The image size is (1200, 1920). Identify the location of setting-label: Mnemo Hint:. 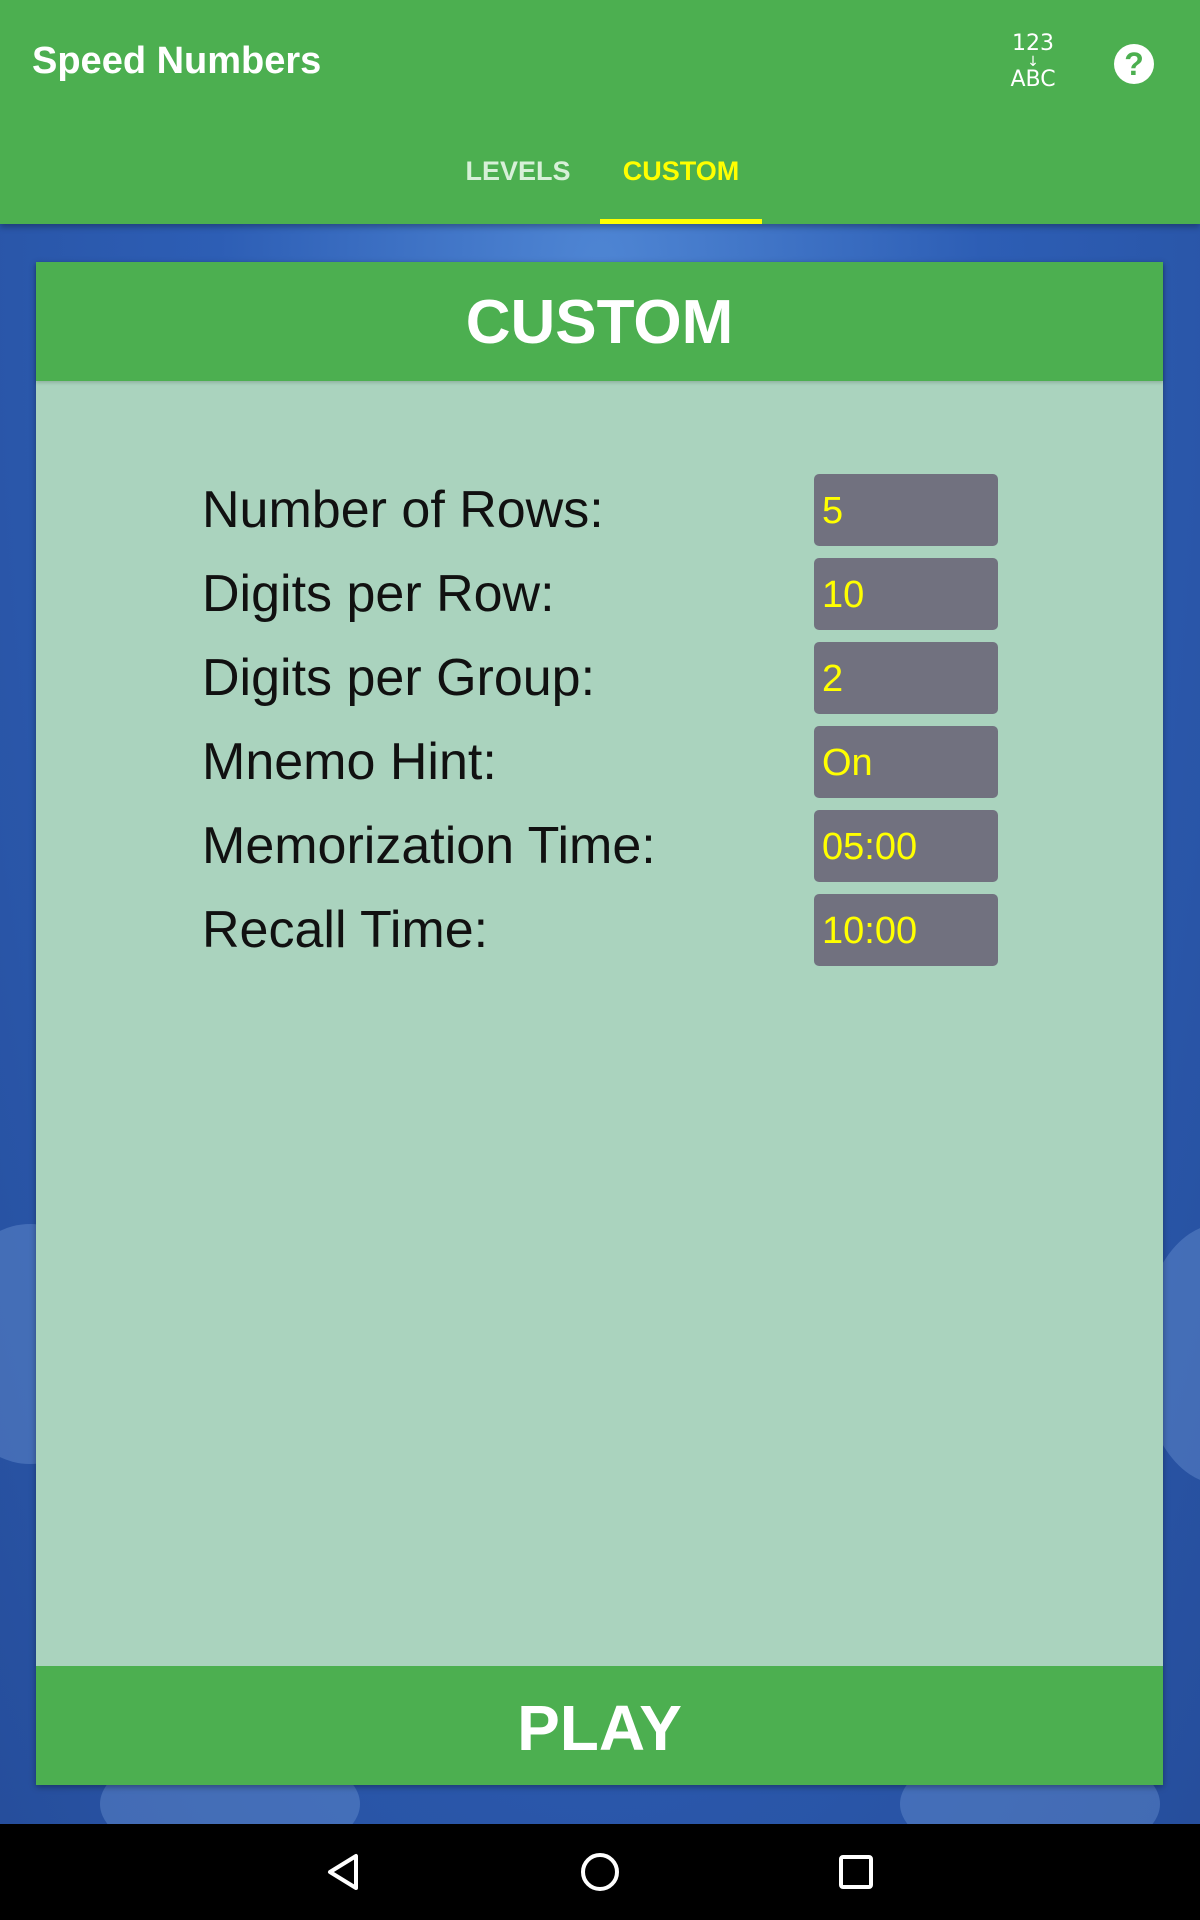
(349, 762).